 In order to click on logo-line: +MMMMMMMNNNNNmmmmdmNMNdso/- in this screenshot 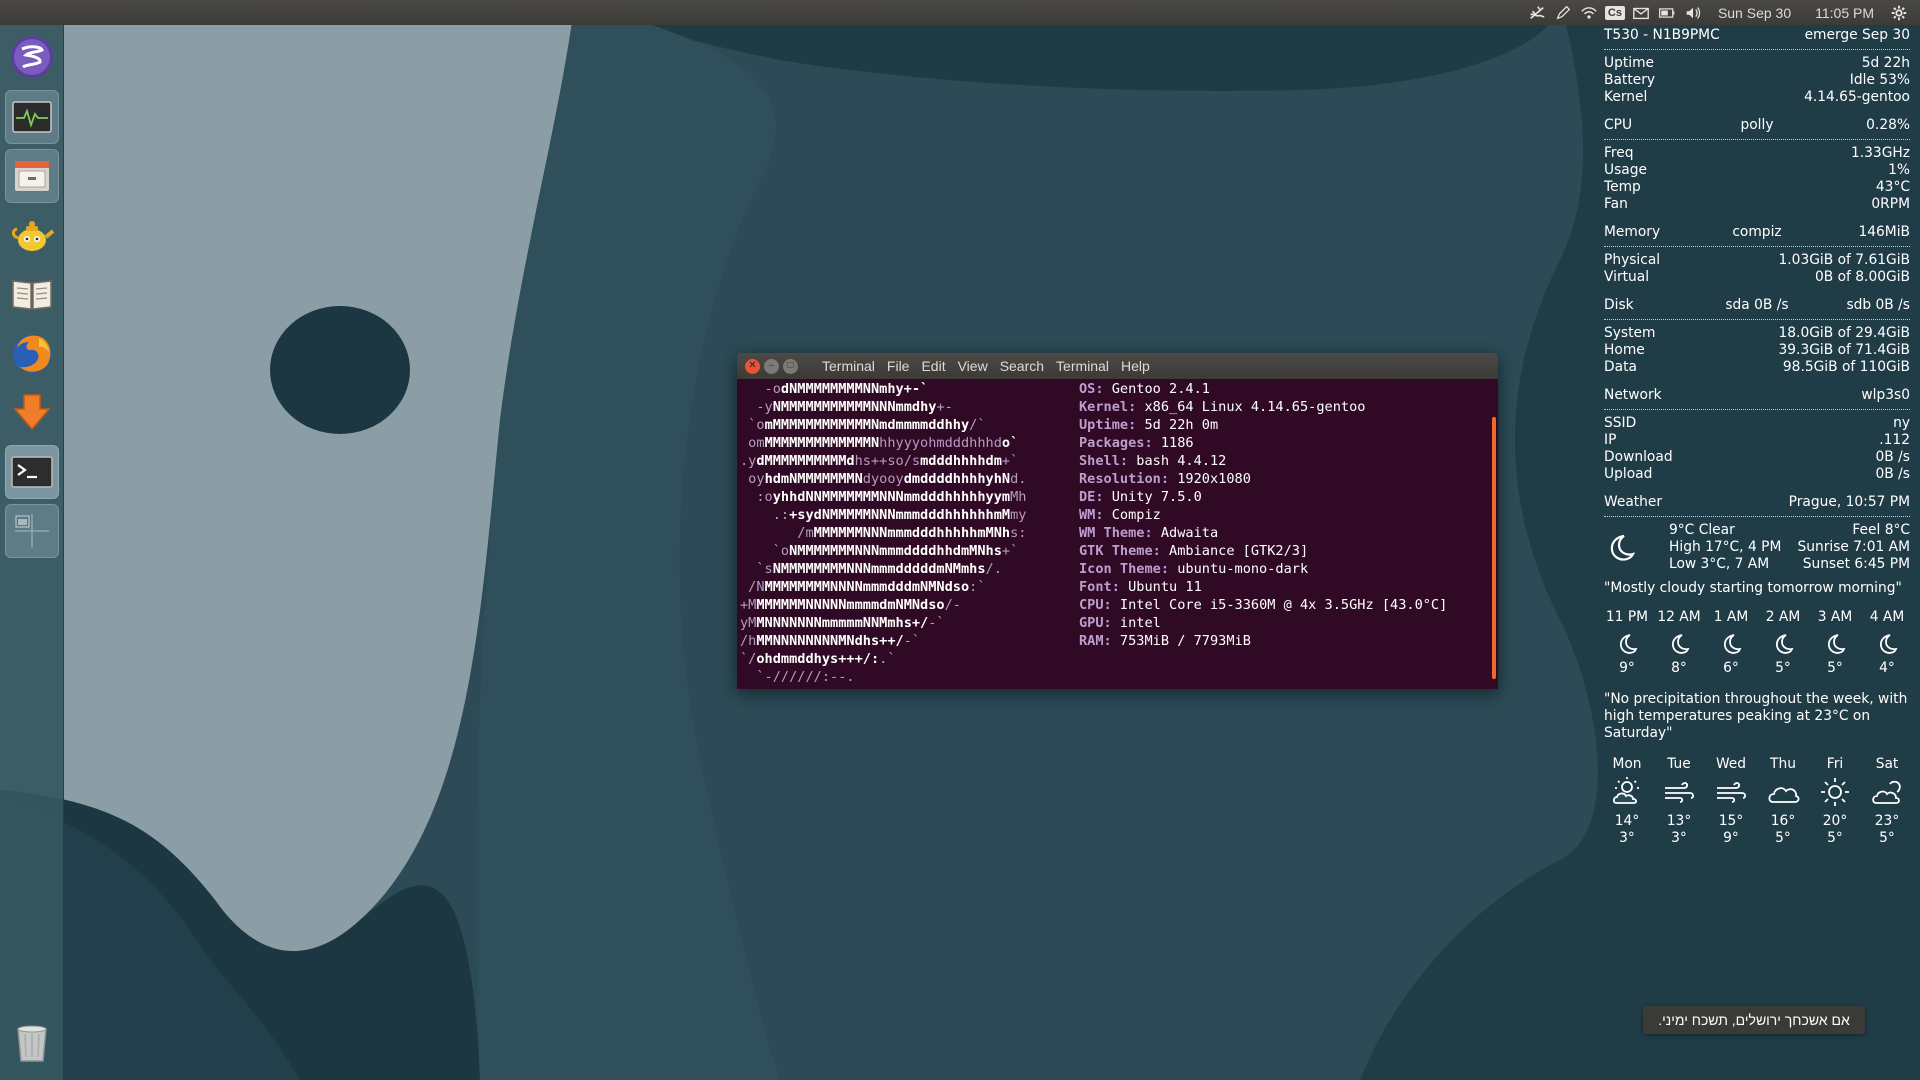, I will do `click(850, 605)`.